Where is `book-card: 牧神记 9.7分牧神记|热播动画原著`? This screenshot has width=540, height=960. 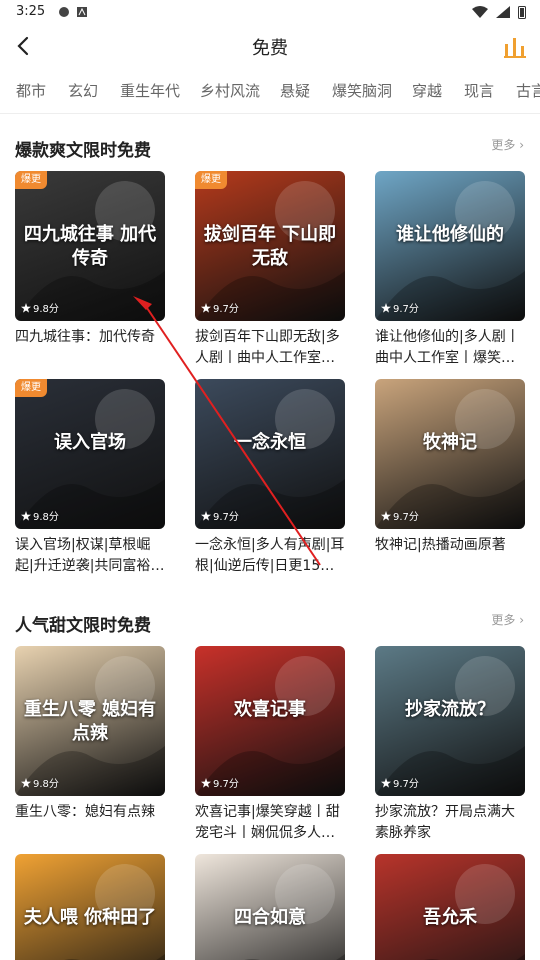 book-card: 牧神记 9.7分牧神记|热播动画原著 is located at coordinates (450, 467).